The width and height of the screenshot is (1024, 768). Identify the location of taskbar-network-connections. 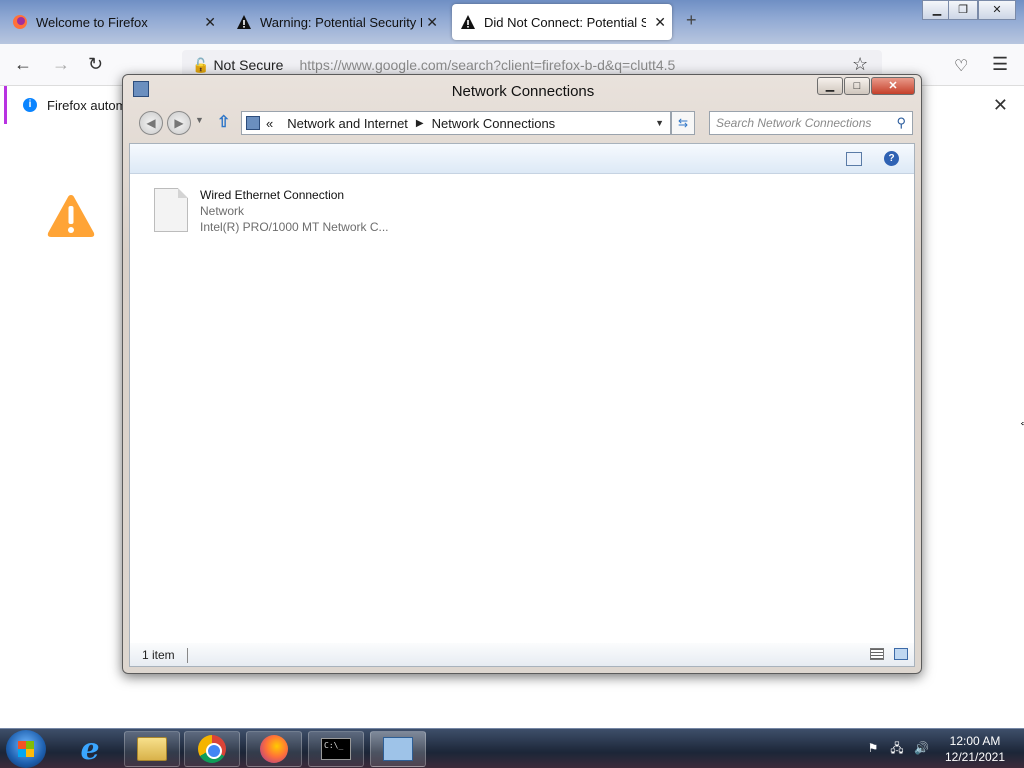
(398, 749).